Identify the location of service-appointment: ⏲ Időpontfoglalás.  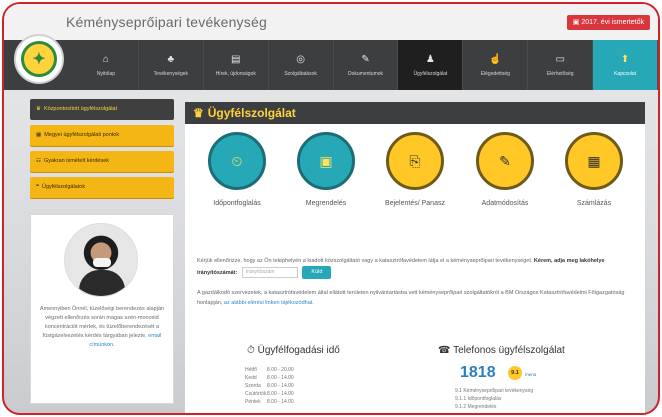
(237, 170).